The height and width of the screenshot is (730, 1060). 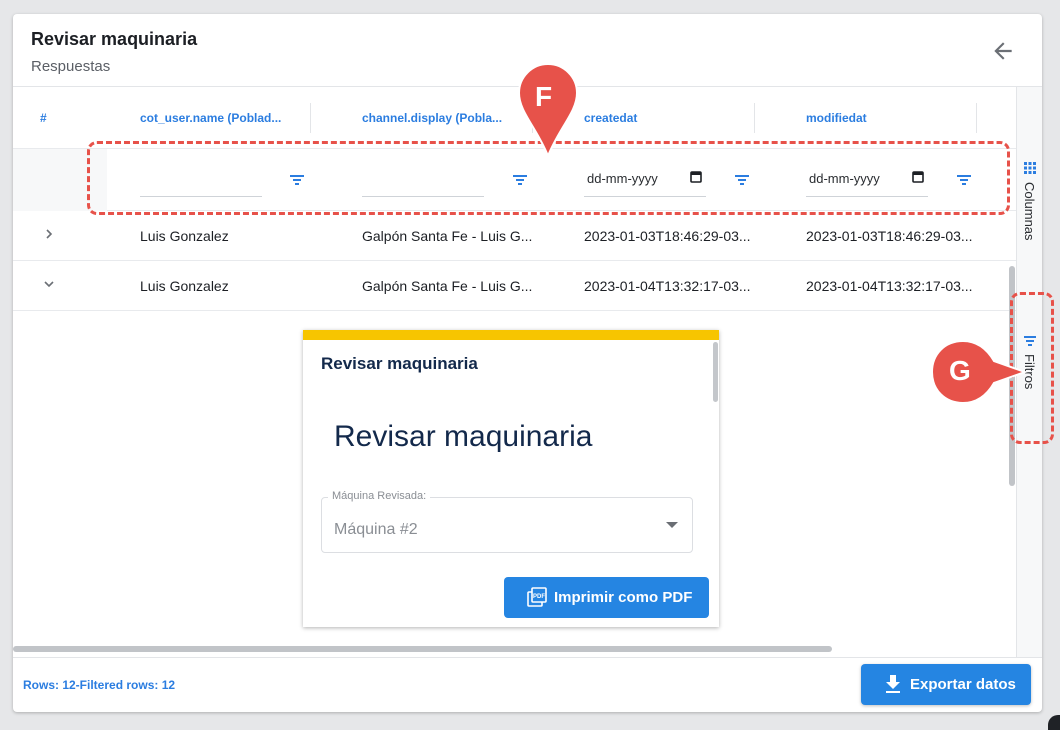 I want to click on row-count: Rows: 12-Filtered rows: 12, so click(x=99, y=685).